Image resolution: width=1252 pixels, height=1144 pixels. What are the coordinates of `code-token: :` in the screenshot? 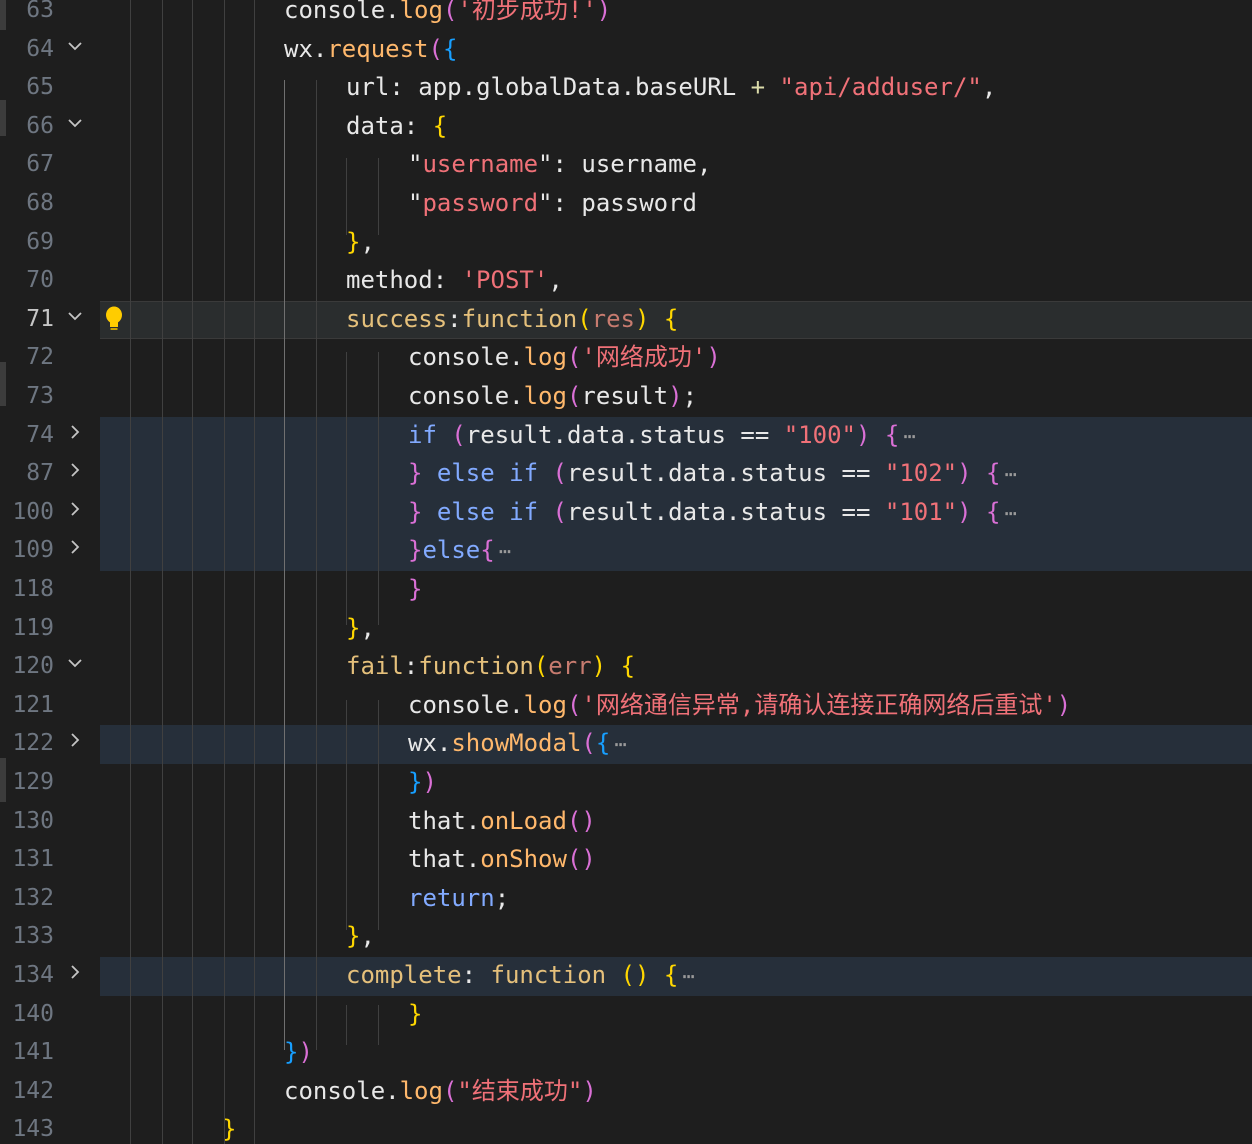 It's located at (476, 975).